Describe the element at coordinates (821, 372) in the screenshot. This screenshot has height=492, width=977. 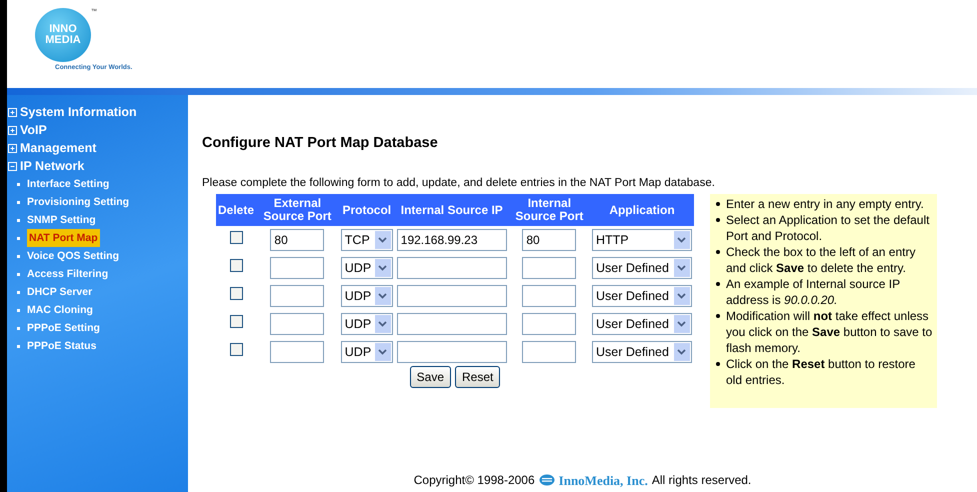
I see `help-tip: Click on the Reset button to restore old entries.` at that location.